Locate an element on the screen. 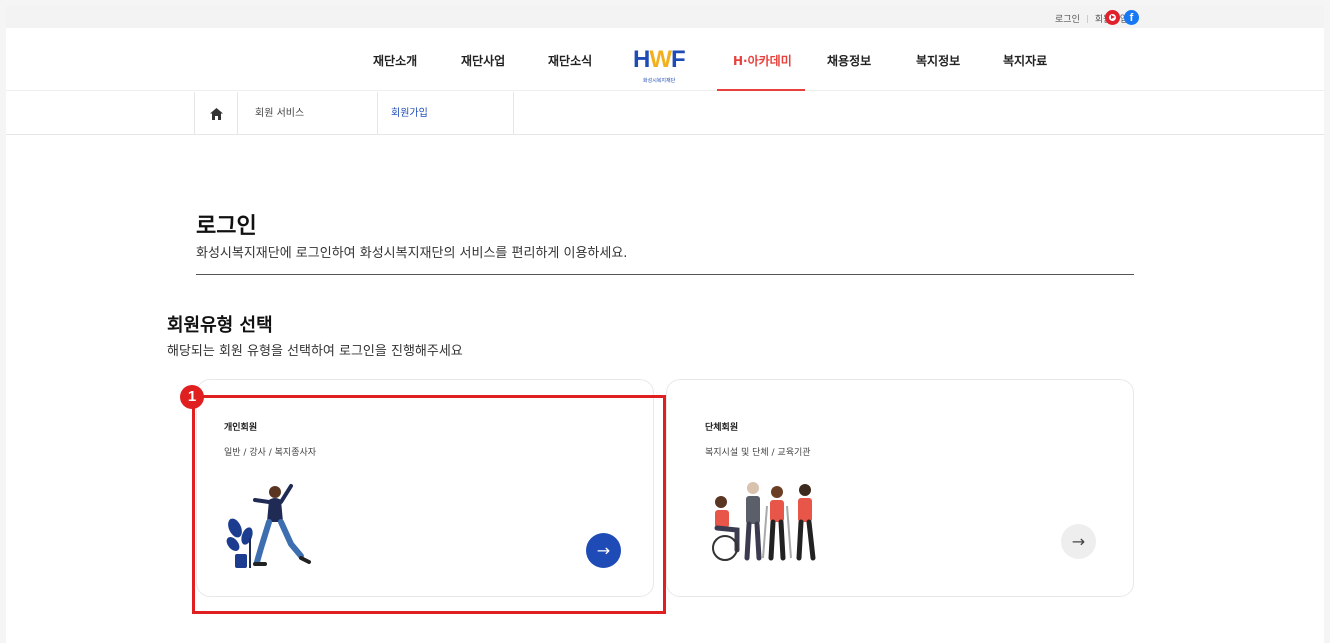  logo-mark: HWF is located at coordinates (659, 59).